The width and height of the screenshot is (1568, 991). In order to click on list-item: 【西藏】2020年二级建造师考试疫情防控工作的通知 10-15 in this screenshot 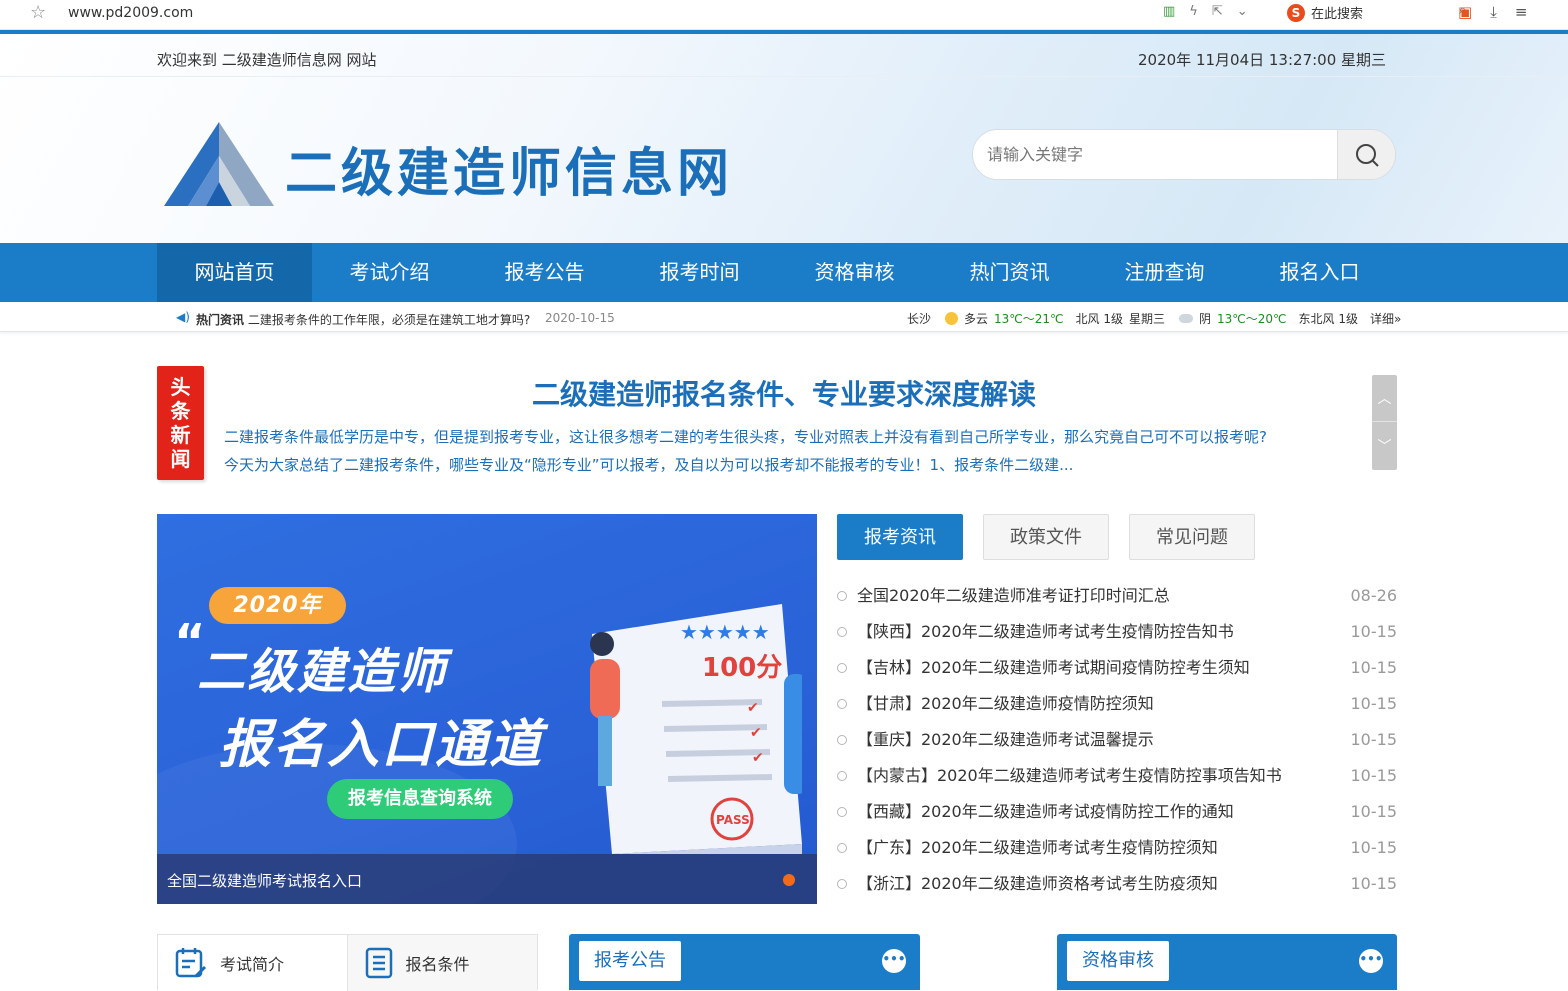, I will do `click(1117, 812)`.